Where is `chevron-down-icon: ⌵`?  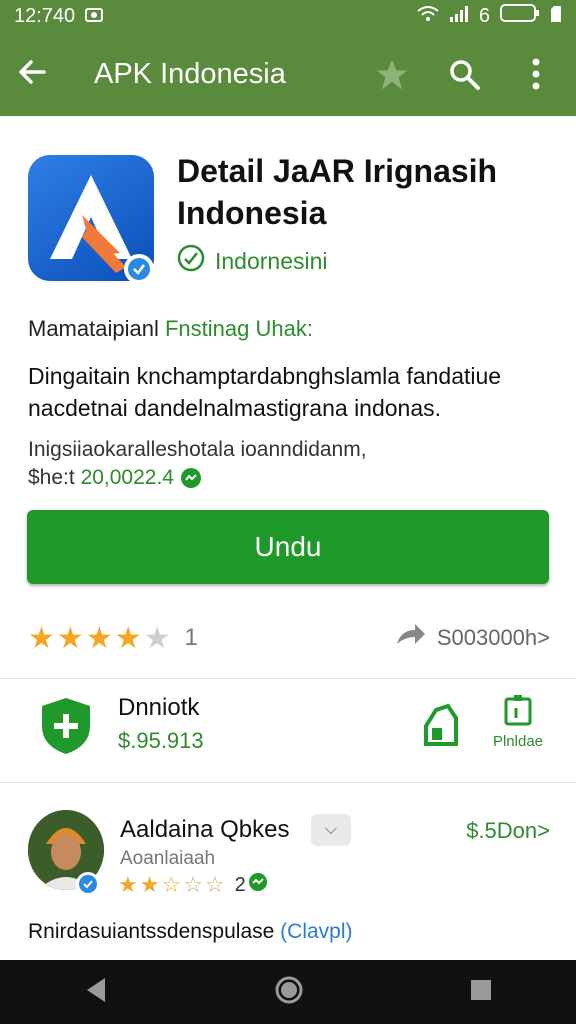
chevron-down-icon: ⌵ is located at coordinates (331, 830).